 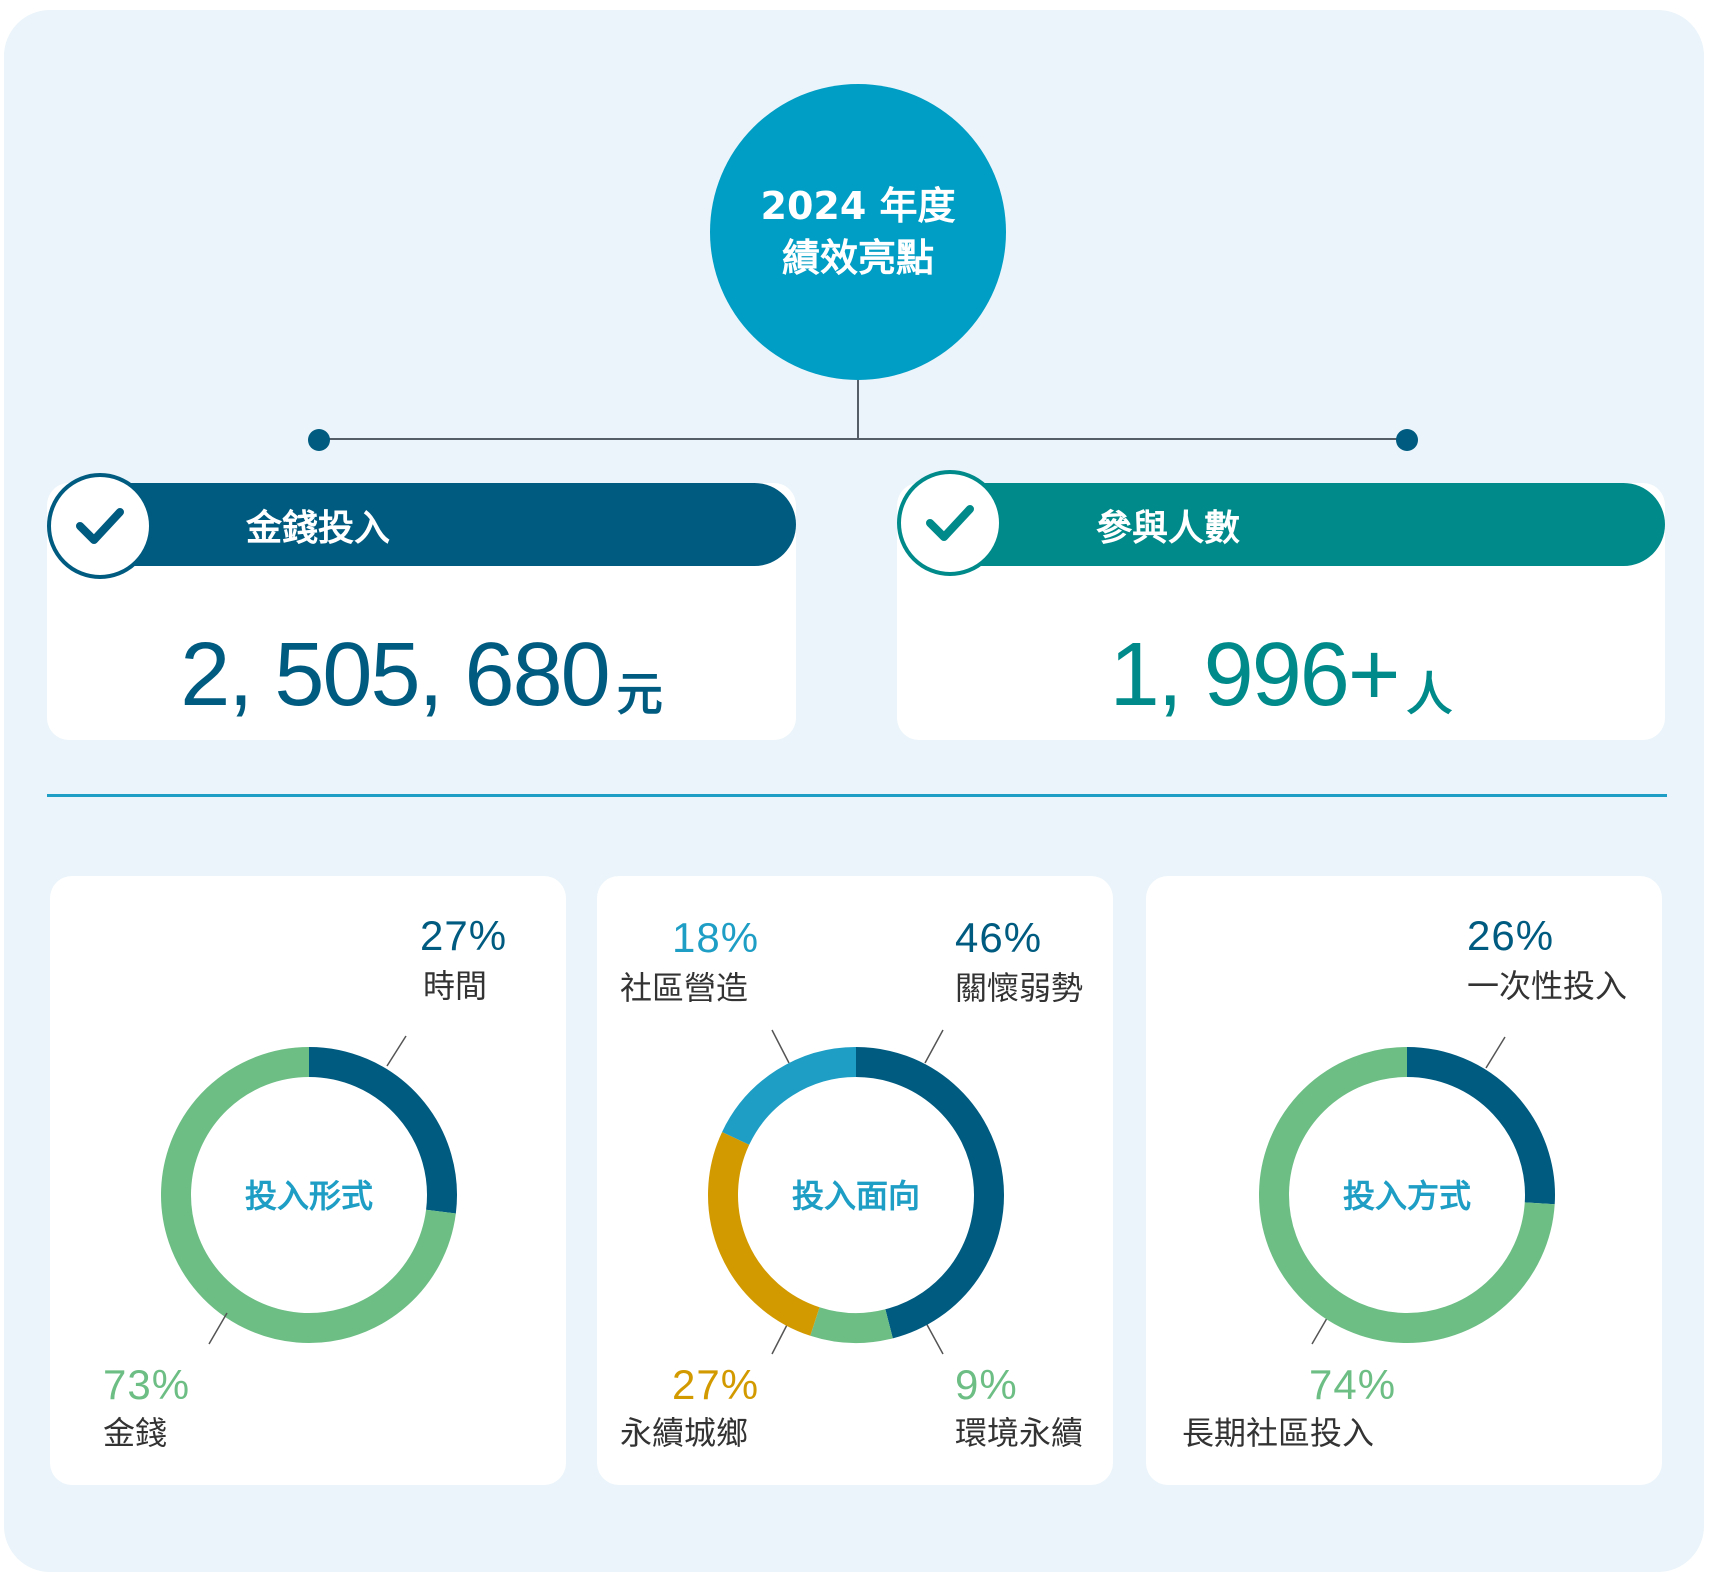 I want to click on kpi-header-donation: 金錢投入, so click(x=448, y=524).